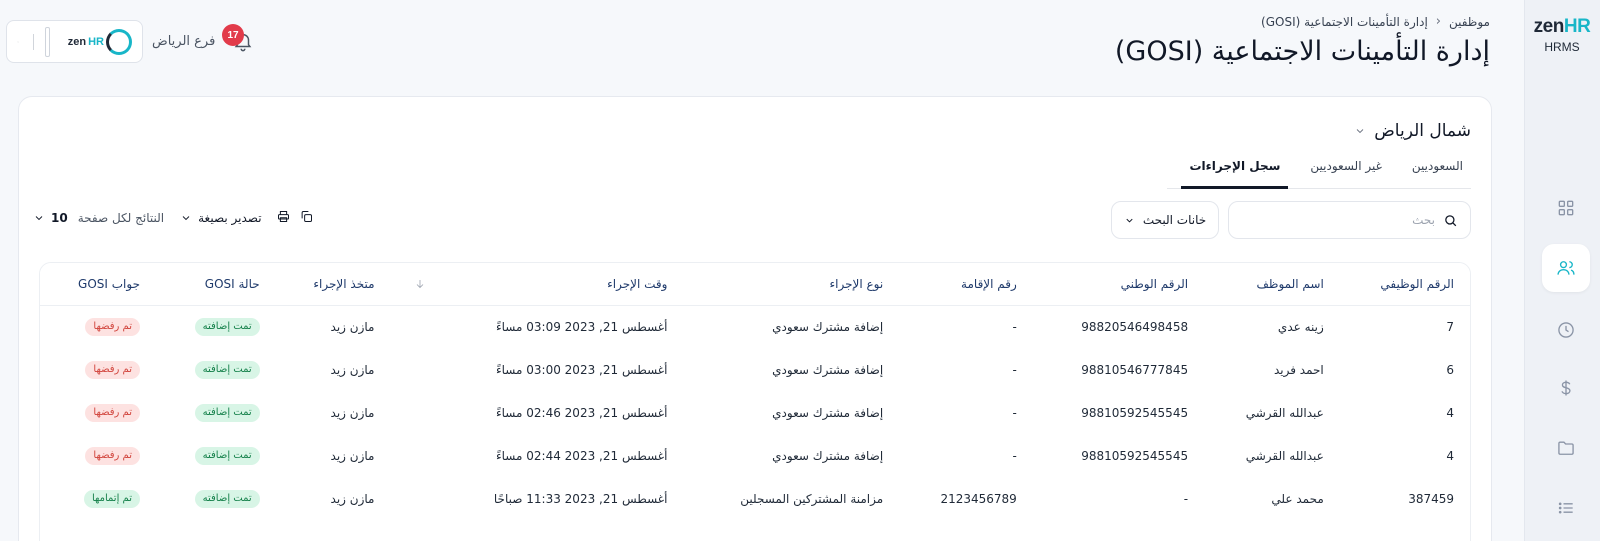 The height and width of the screenshot is (541, 1600). What do you see at coordinates (233, 35) in the screenshot?
I see `notification-count-badge: 17` at bounding box center [233, 35].